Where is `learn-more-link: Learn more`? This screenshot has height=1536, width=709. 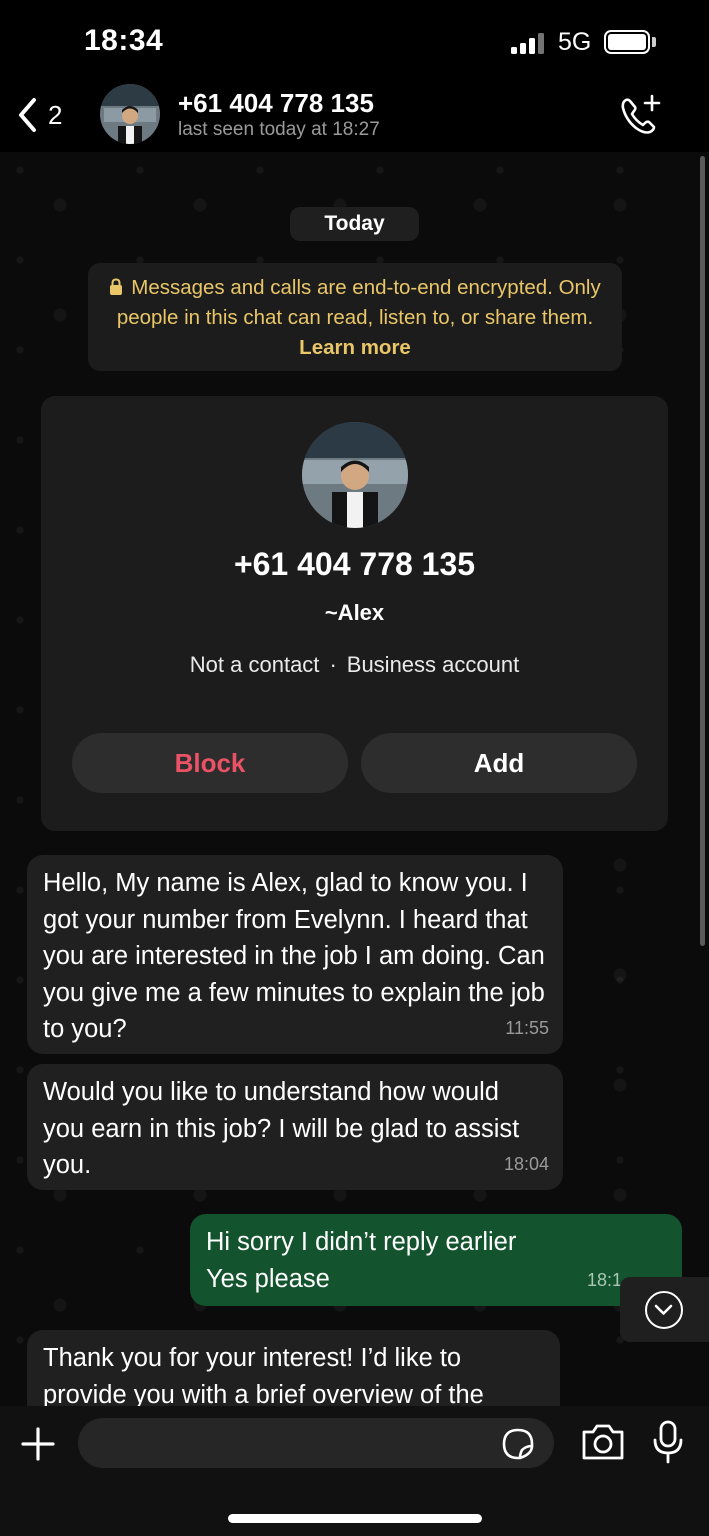 learn-more-link: Learn more is located at coordinates (355, 347).